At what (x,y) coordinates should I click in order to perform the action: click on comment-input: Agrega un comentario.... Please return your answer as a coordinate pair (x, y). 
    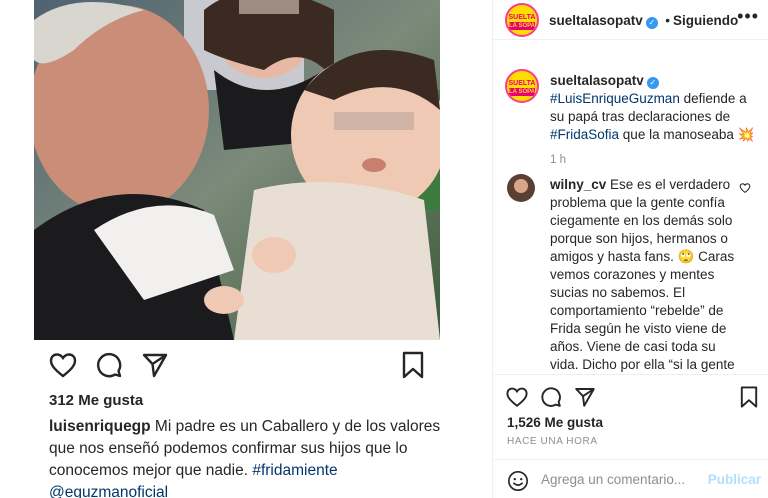
    Looking at the image, I should click on (613, 479).